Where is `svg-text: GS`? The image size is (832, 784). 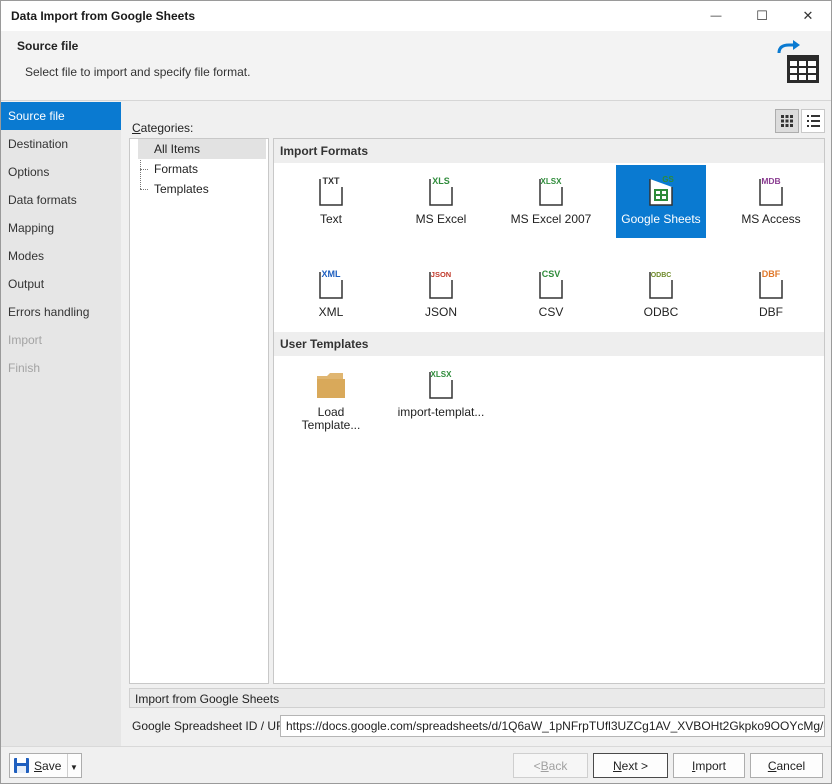
svg-text: GS is located at coordinates (668, 179).